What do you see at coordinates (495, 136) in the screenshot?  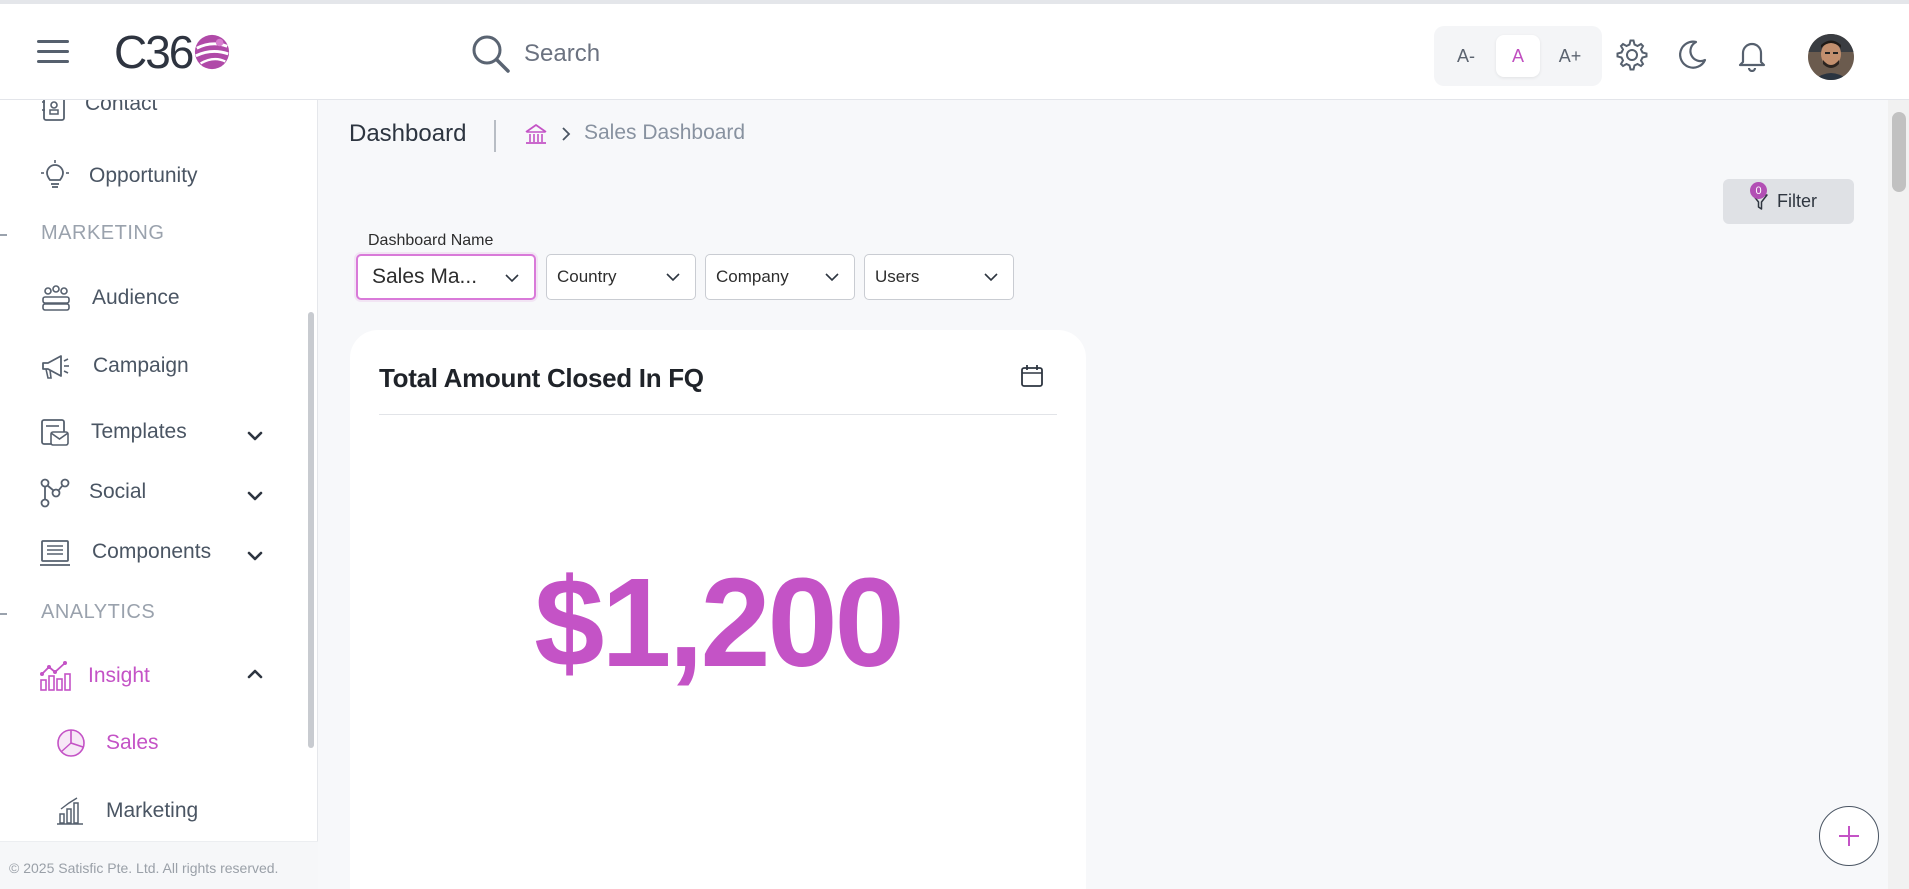 I see `breadcrumb-divider` at bounding box center [495, 136].